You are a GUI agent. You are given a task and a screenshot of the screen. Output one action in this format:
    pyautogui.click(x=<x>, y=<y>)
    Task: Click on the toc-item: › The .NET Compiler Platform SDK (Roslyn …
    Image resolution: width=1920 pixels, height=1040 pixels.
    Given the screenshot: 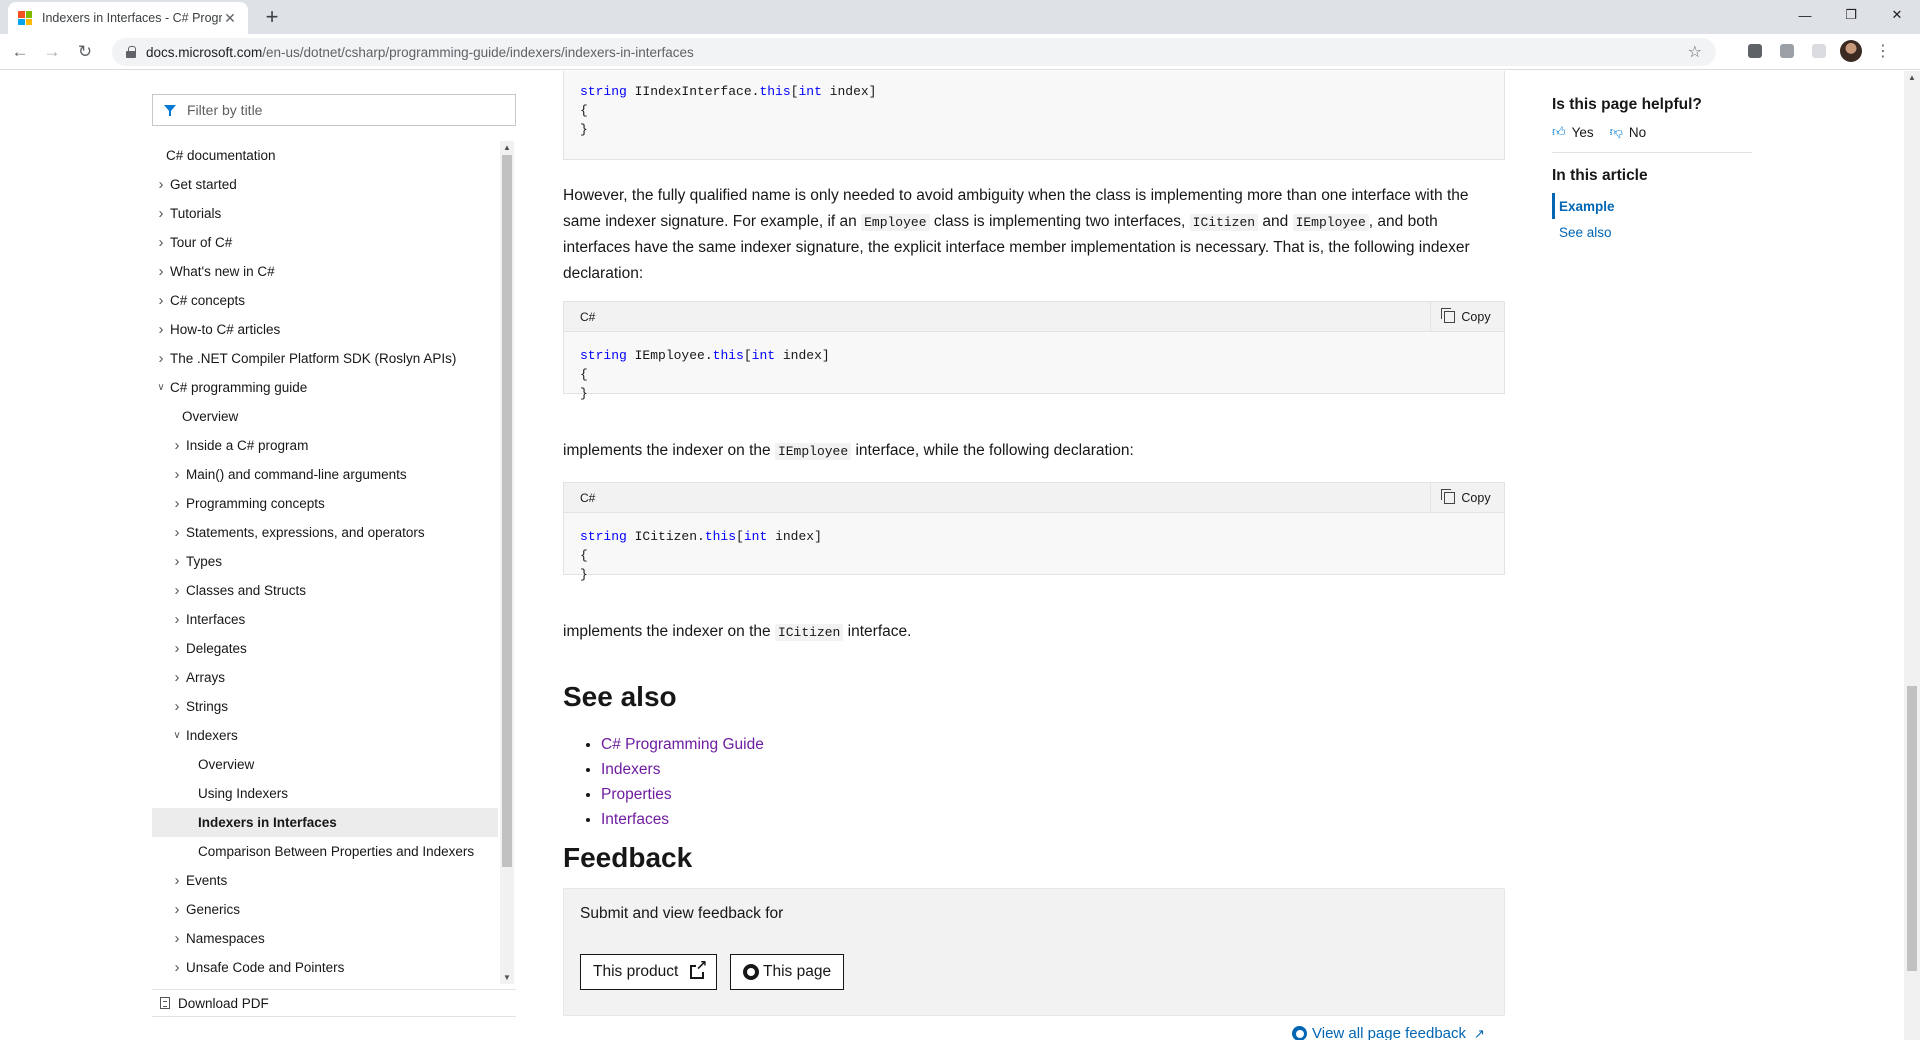 What is the action you would take?
    pyautogui.click(x=325, y=358)
    